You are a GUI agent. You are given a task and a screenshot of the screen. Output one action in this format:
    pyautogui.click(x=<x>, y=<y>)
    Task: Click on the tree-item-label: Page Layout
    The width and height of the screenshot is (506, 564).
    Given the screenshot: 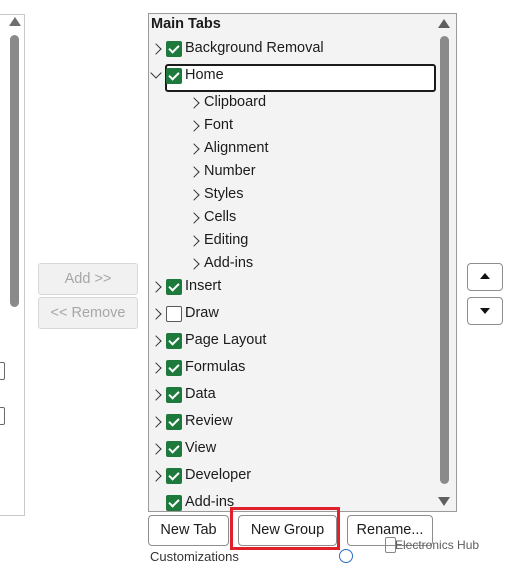 What is the action you would take?
    pyautogui.click(x=226, y=340)
    